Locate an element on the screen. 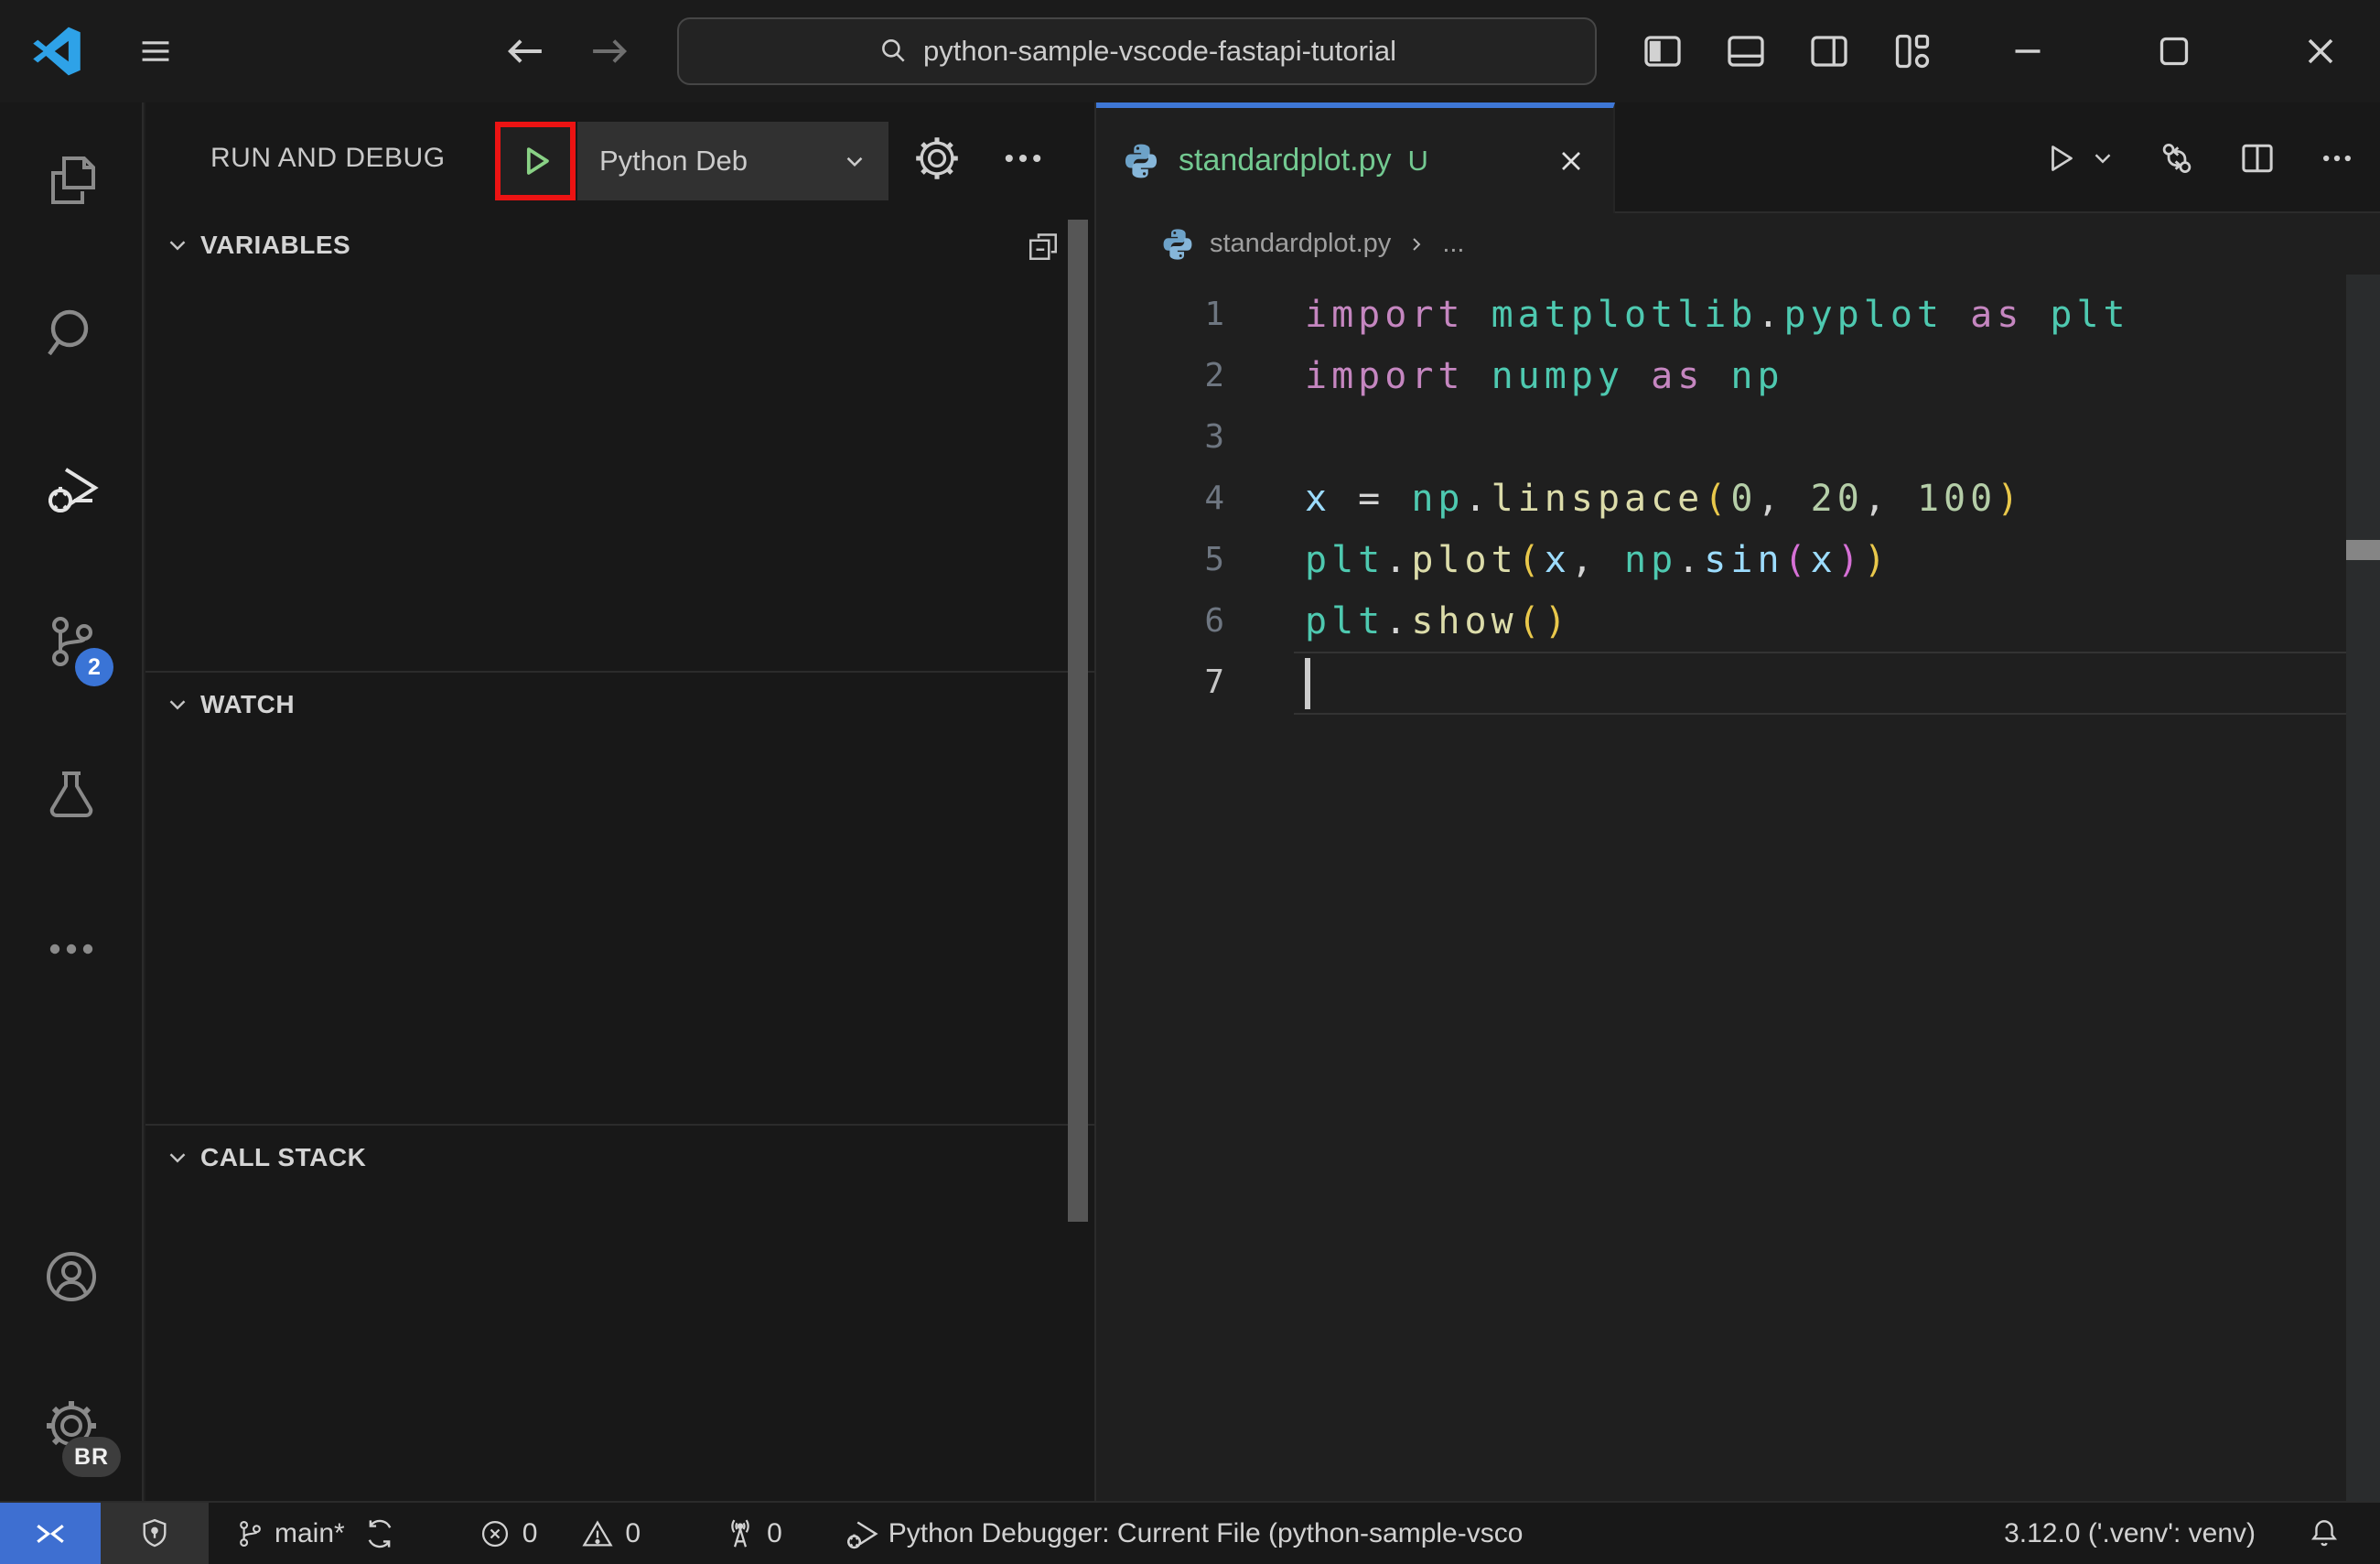 This screenshot has height=1564, width=2380. maximize-button is located at coordinates (2174, 51).